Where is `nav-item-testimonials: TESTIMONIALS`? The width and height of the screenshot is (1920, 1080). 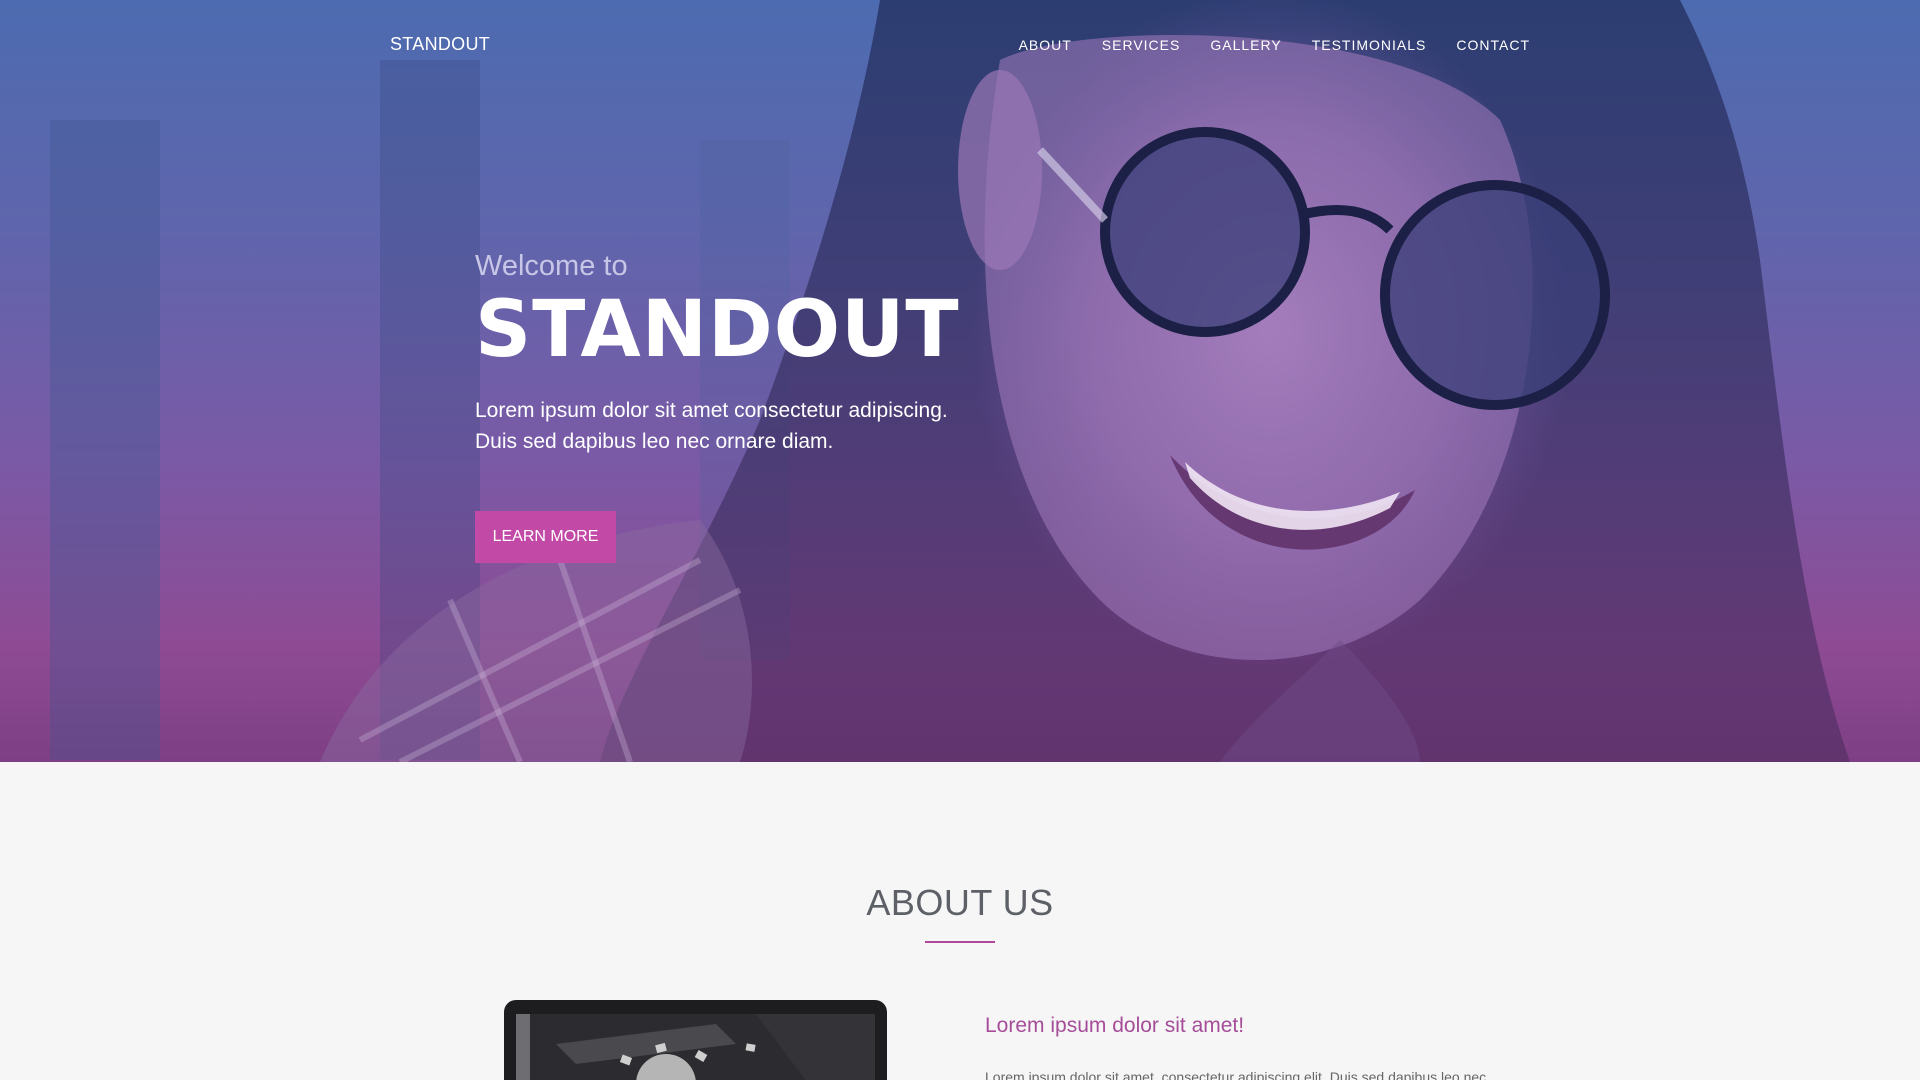 nav-item-testimonials: TESTIMONIALS is located at coordinates (1369, 46).